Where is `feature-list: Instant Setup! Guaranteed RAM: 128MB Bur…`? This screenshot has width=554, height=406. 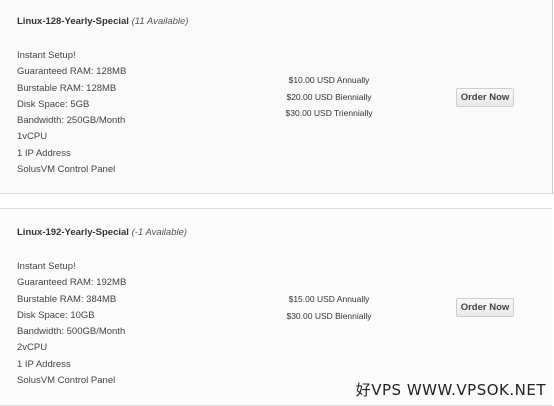 feature-list: Instant Setup! Guaranteed RAM: 128MB Bur… is located at coordinates (71, 113).